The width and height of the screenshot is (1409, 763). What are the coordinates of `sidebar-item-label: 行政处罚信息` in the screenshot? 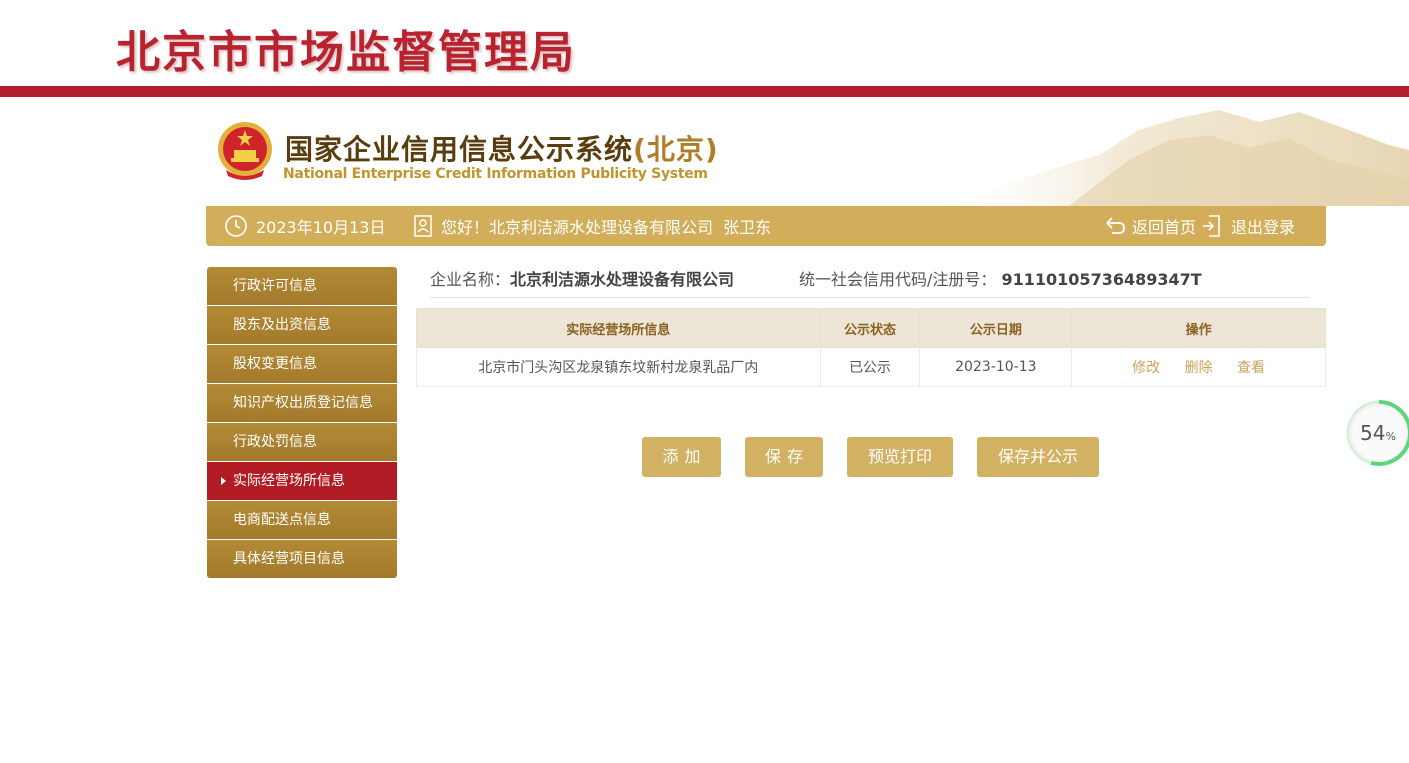 It's located at (275, 442).